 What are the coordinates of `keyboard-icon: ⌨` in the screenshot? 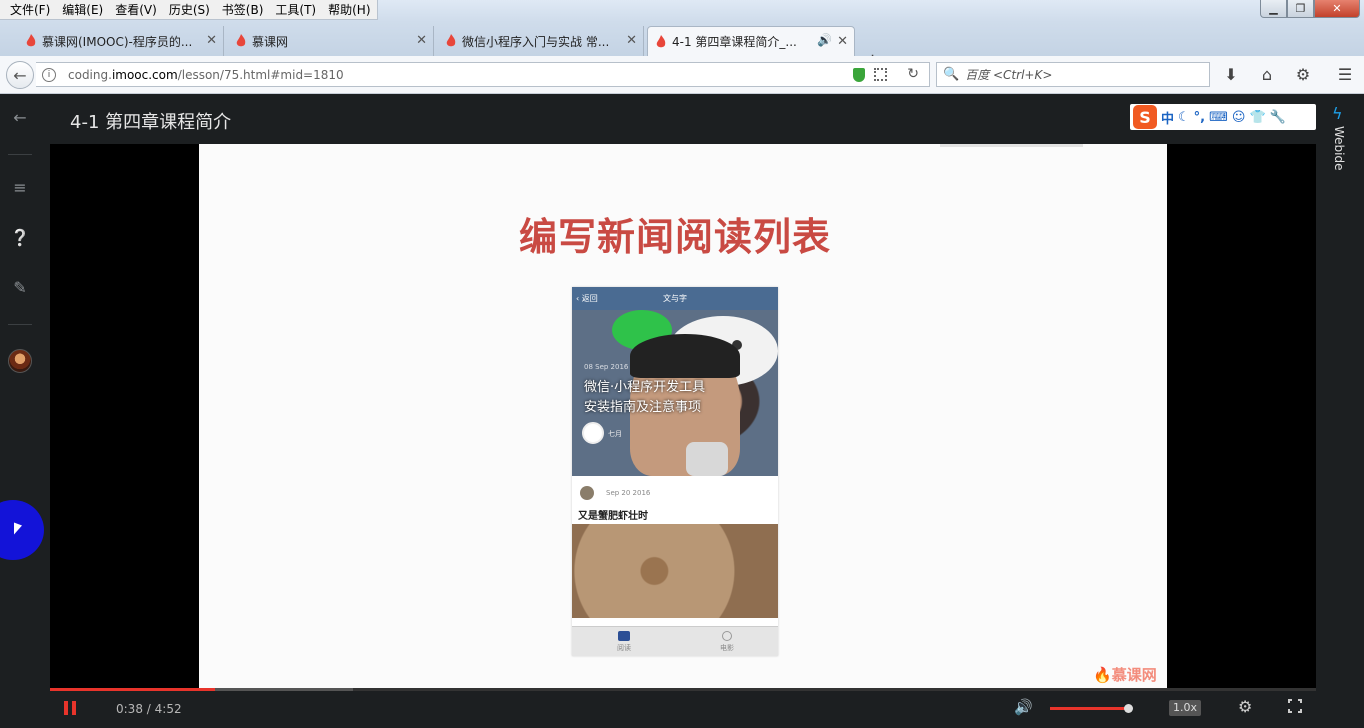 It's located at (1218, 117).